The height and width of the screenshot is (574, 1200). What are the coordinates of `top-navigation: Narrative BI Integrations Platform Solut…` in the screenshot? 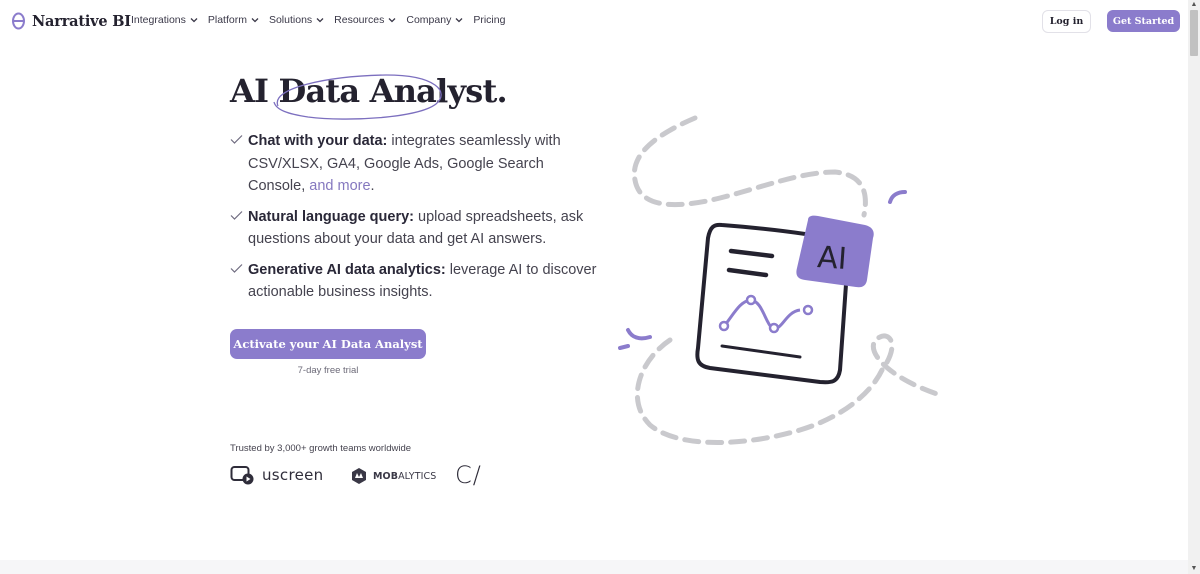 It's located at (592, 21).